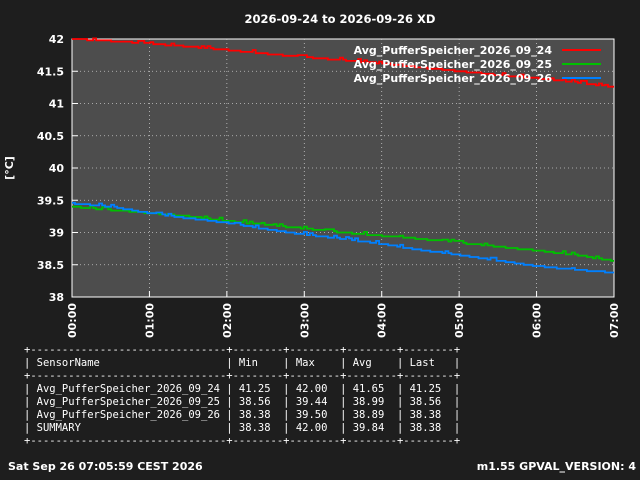 Image resolution: width=640 pixels, height=480 pixels. What do you see at coordinates (242, 363) in the screenshot?
I see `stats-header: | SensorName | Min | Max | Avg | Last |` at bounding box center [242, 363].